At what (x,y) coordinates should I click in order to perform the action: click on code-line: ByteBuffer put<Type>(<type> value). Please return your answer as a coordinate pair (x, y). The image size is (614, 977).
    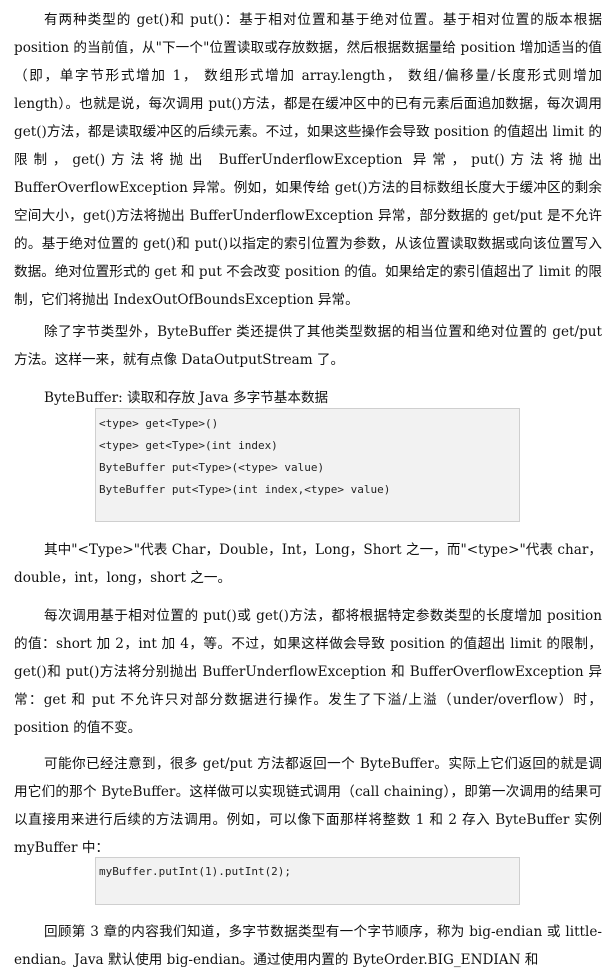
    Looking at the image, I should click on (212, 467).